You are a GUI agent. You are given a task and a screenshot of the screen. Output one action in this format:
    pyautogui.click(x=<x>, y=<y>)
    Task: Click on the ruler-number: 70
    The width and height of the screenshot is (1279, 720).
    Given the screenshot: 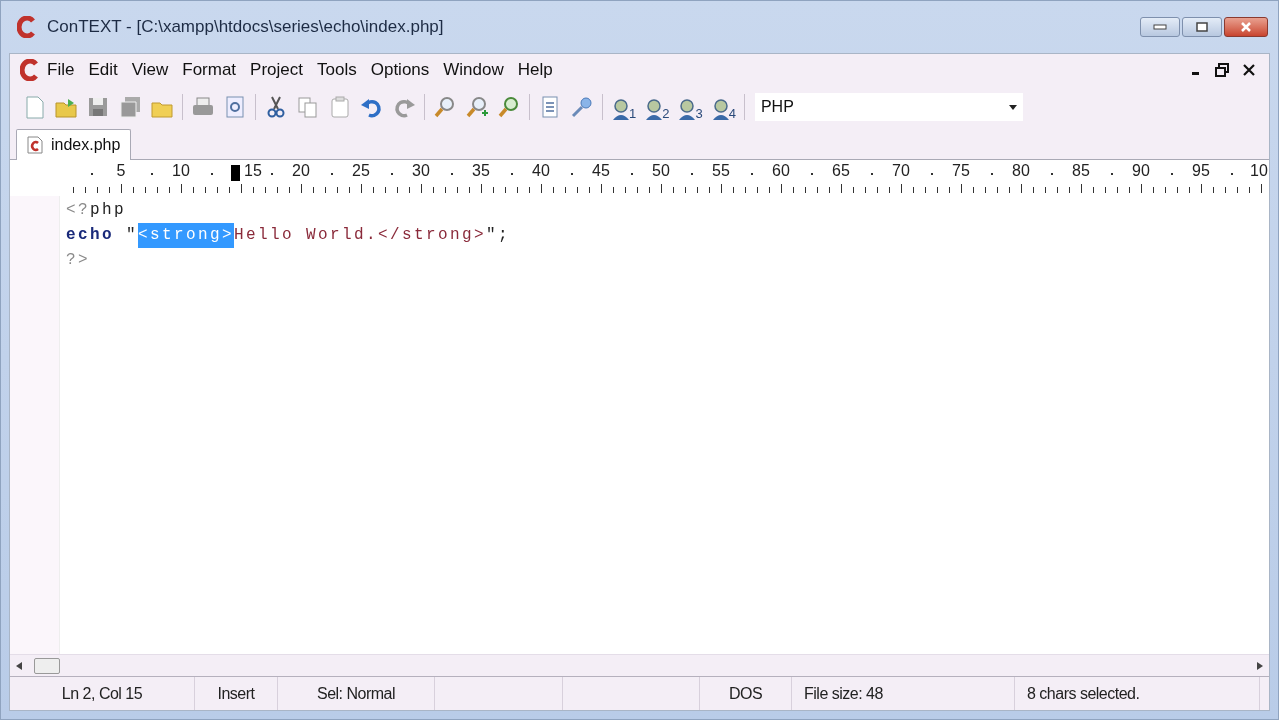 What is the action you would take?
    pyautogui.click(x=901, y=171)
    